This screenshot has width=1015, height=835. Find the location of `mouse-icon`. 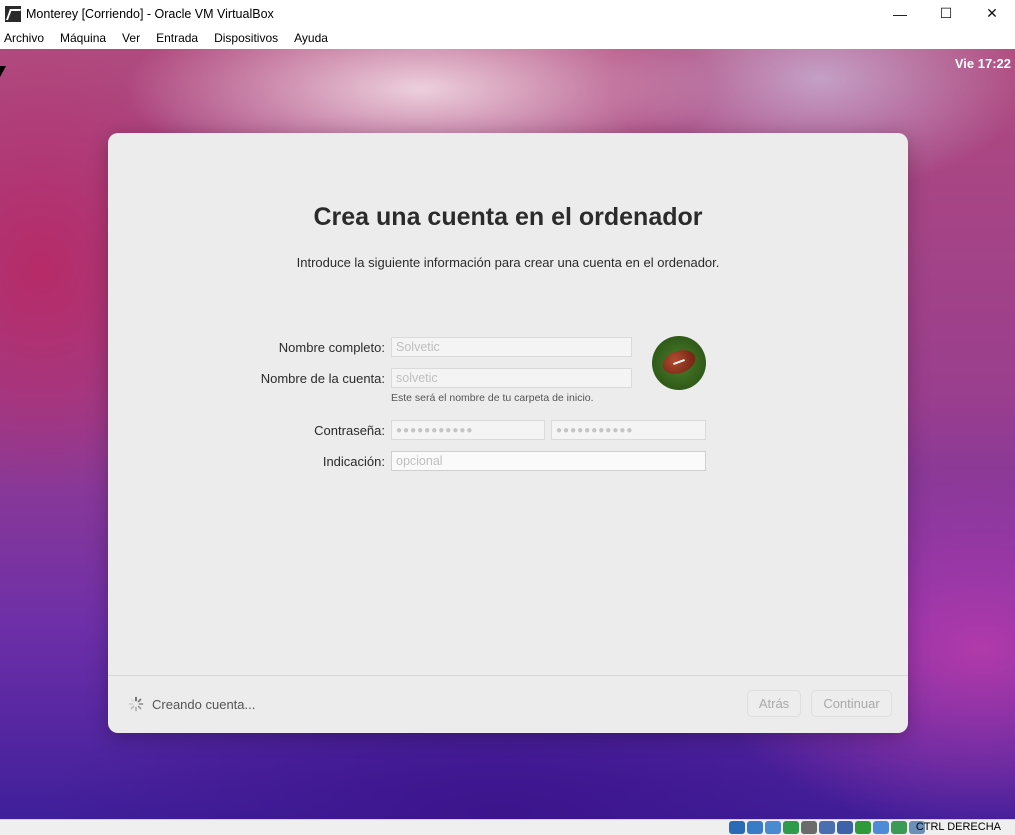

mouse-icon is located at coordinates (899, 827).